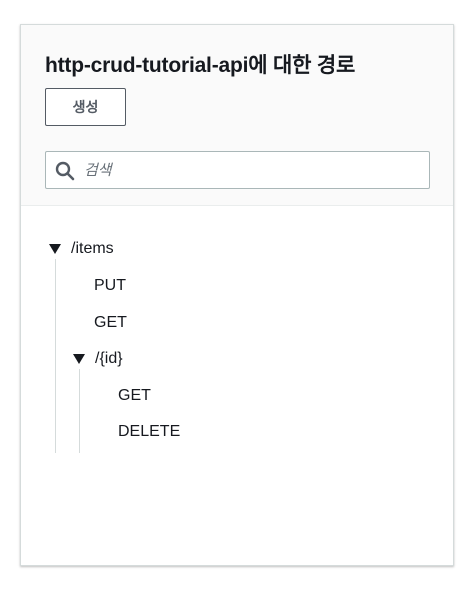 This screenshot has height=596, width=474. I want to click on method-label: PUT, so click(110, 285).